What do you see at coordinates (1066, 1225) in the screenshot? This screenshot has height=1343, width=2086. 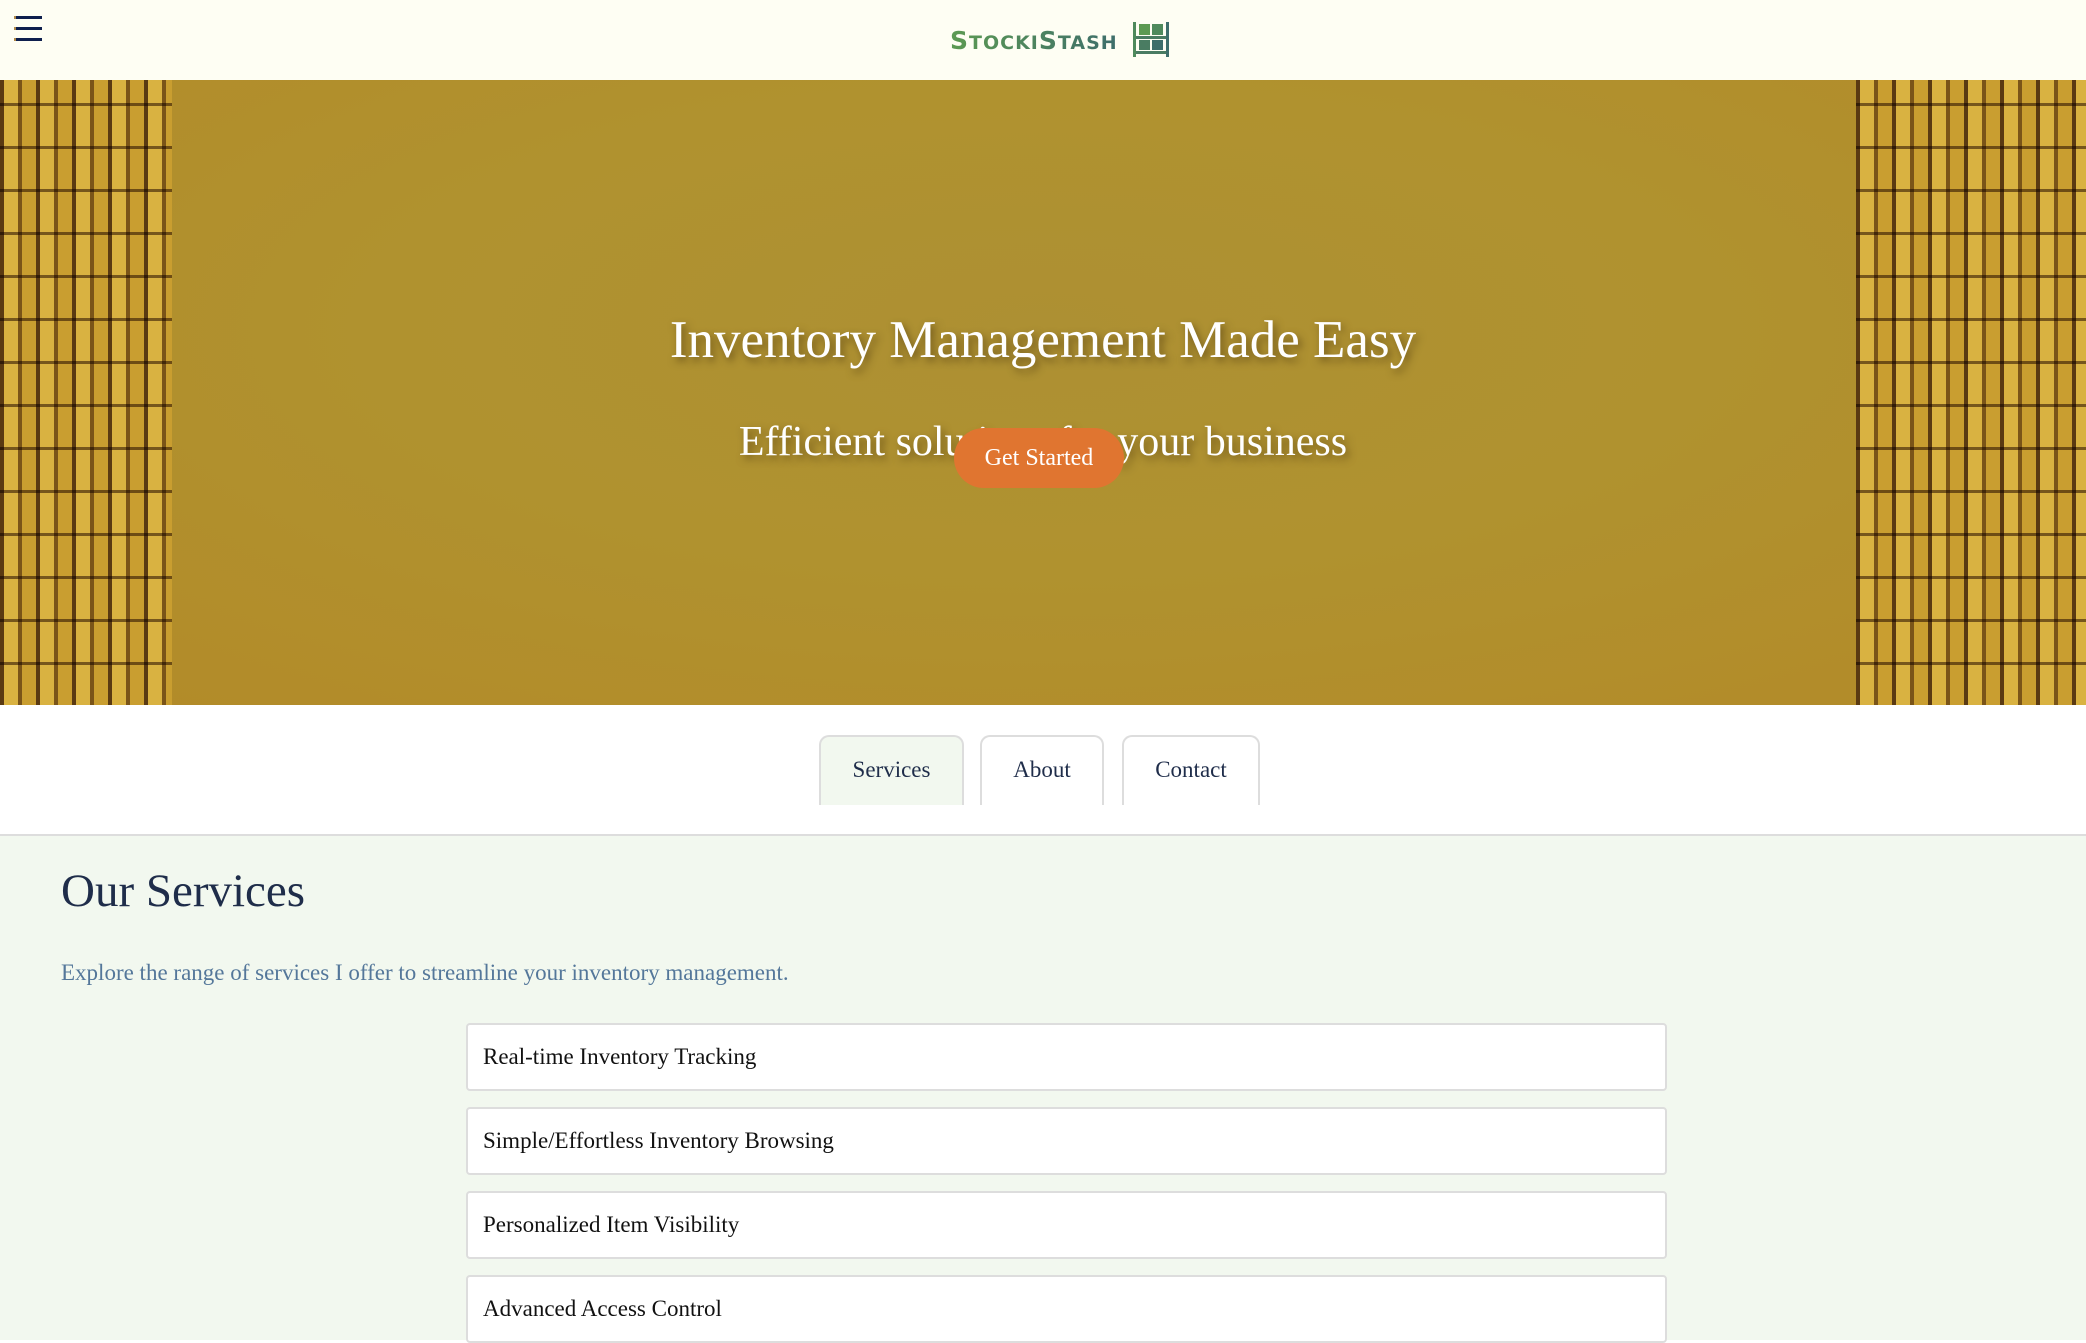 I see `service-item: Personalized Item Visibility` at bounding box center [1066, 1225].